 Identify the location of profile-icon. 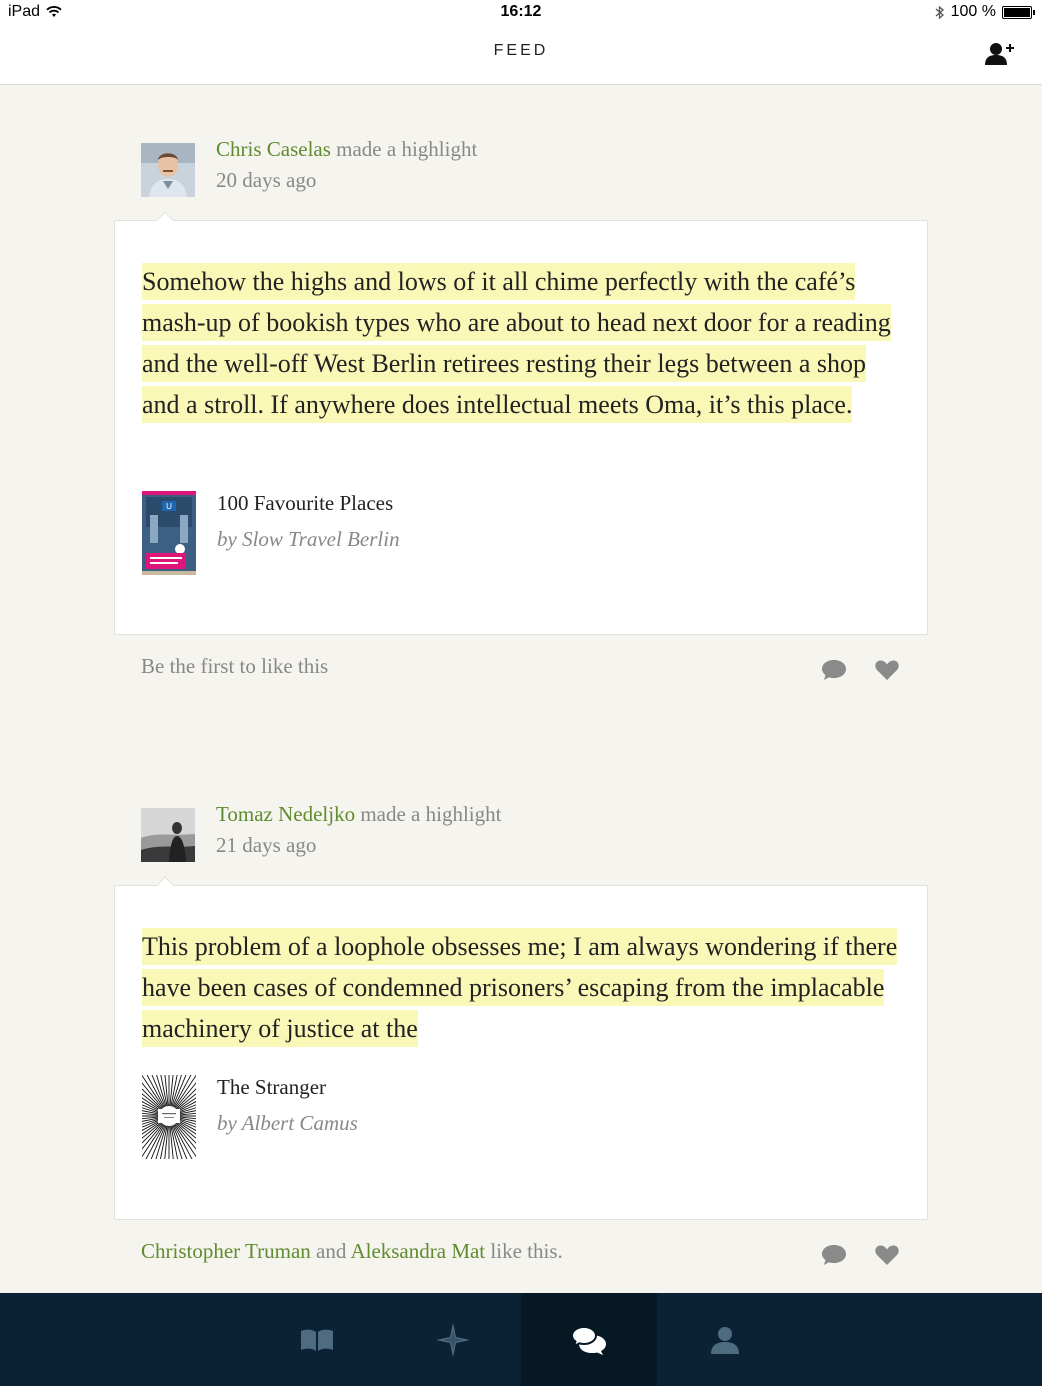
(725, 1340).